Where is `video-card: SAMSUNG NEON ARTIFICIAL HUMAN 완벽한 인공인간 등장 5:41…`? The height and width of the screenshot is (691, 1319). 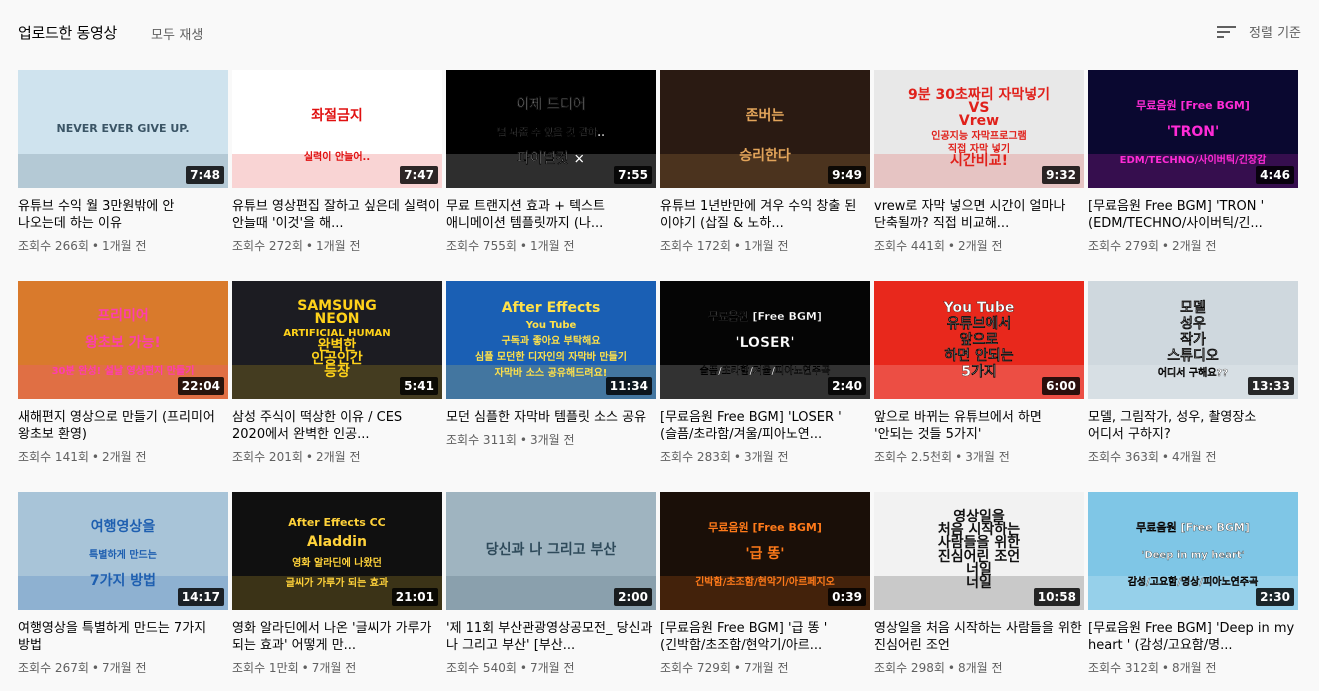 video-card: SAMSUNG NEON ARTIFICIAL HUMAN 완벽한 인공인간 등장 5:41… is located at coordinates (337, 381).